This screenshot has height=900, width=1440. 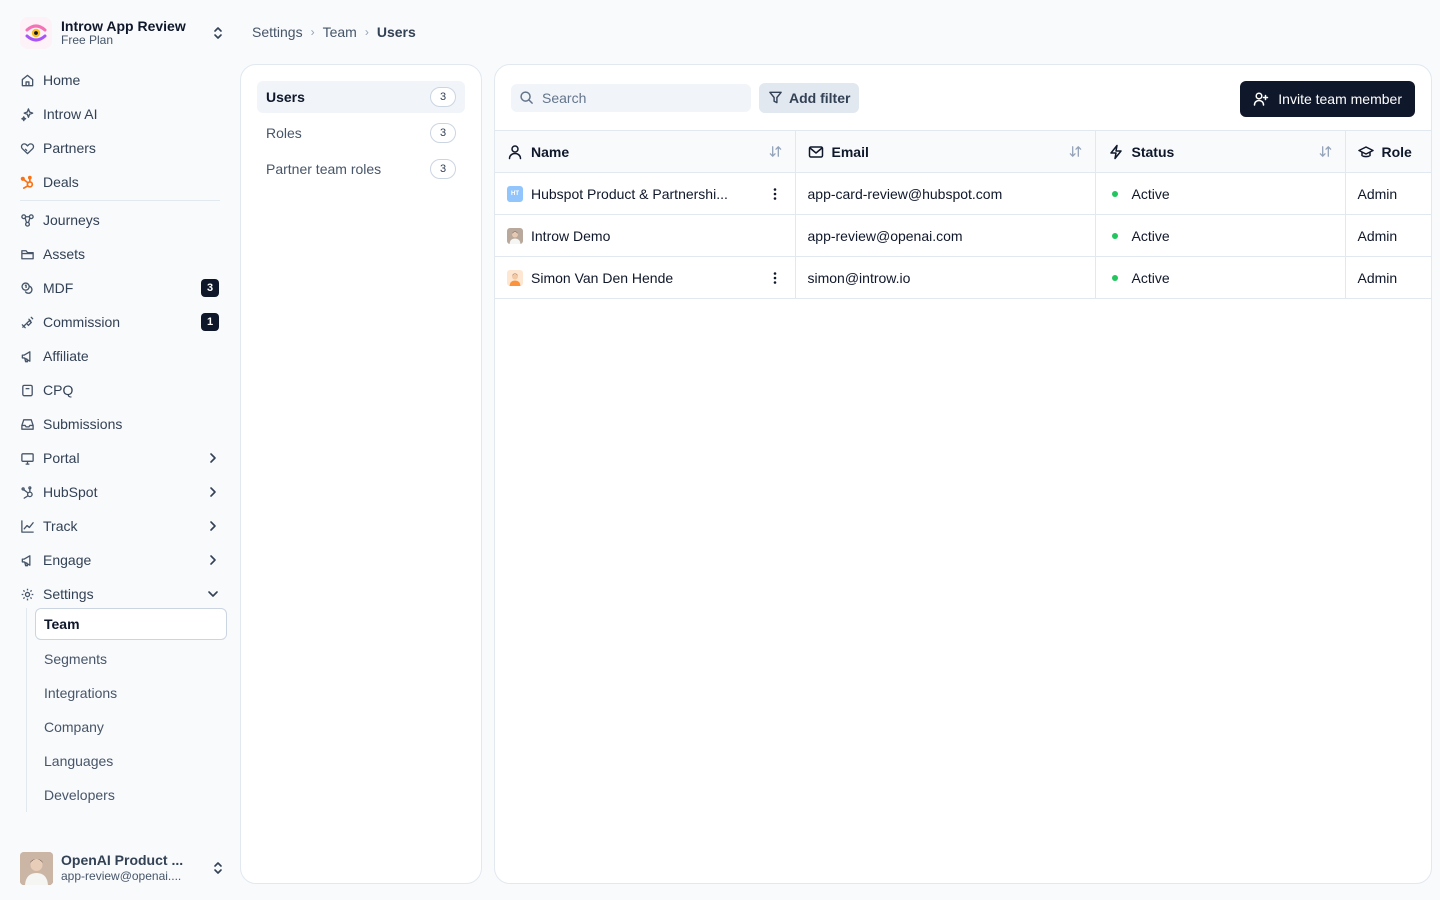 I want to click on section-users: Users 3, so click(x=361, y=97).